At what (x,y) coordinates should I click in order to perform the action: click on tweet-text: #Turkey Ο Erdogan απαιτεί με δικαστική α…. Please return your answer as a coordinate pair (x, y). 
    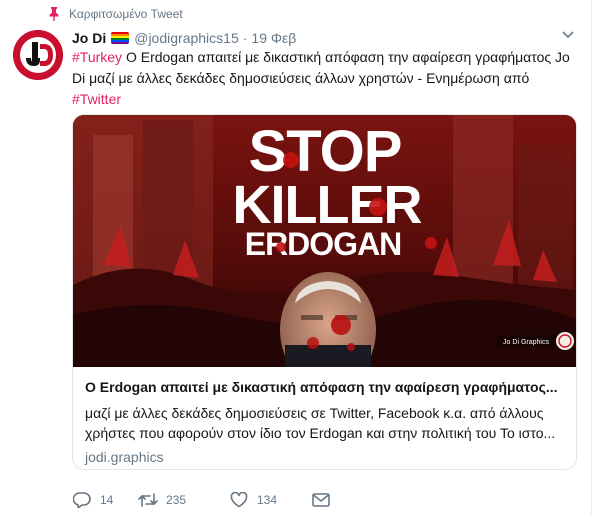
    Looking at the image, I should click on (324, 78).